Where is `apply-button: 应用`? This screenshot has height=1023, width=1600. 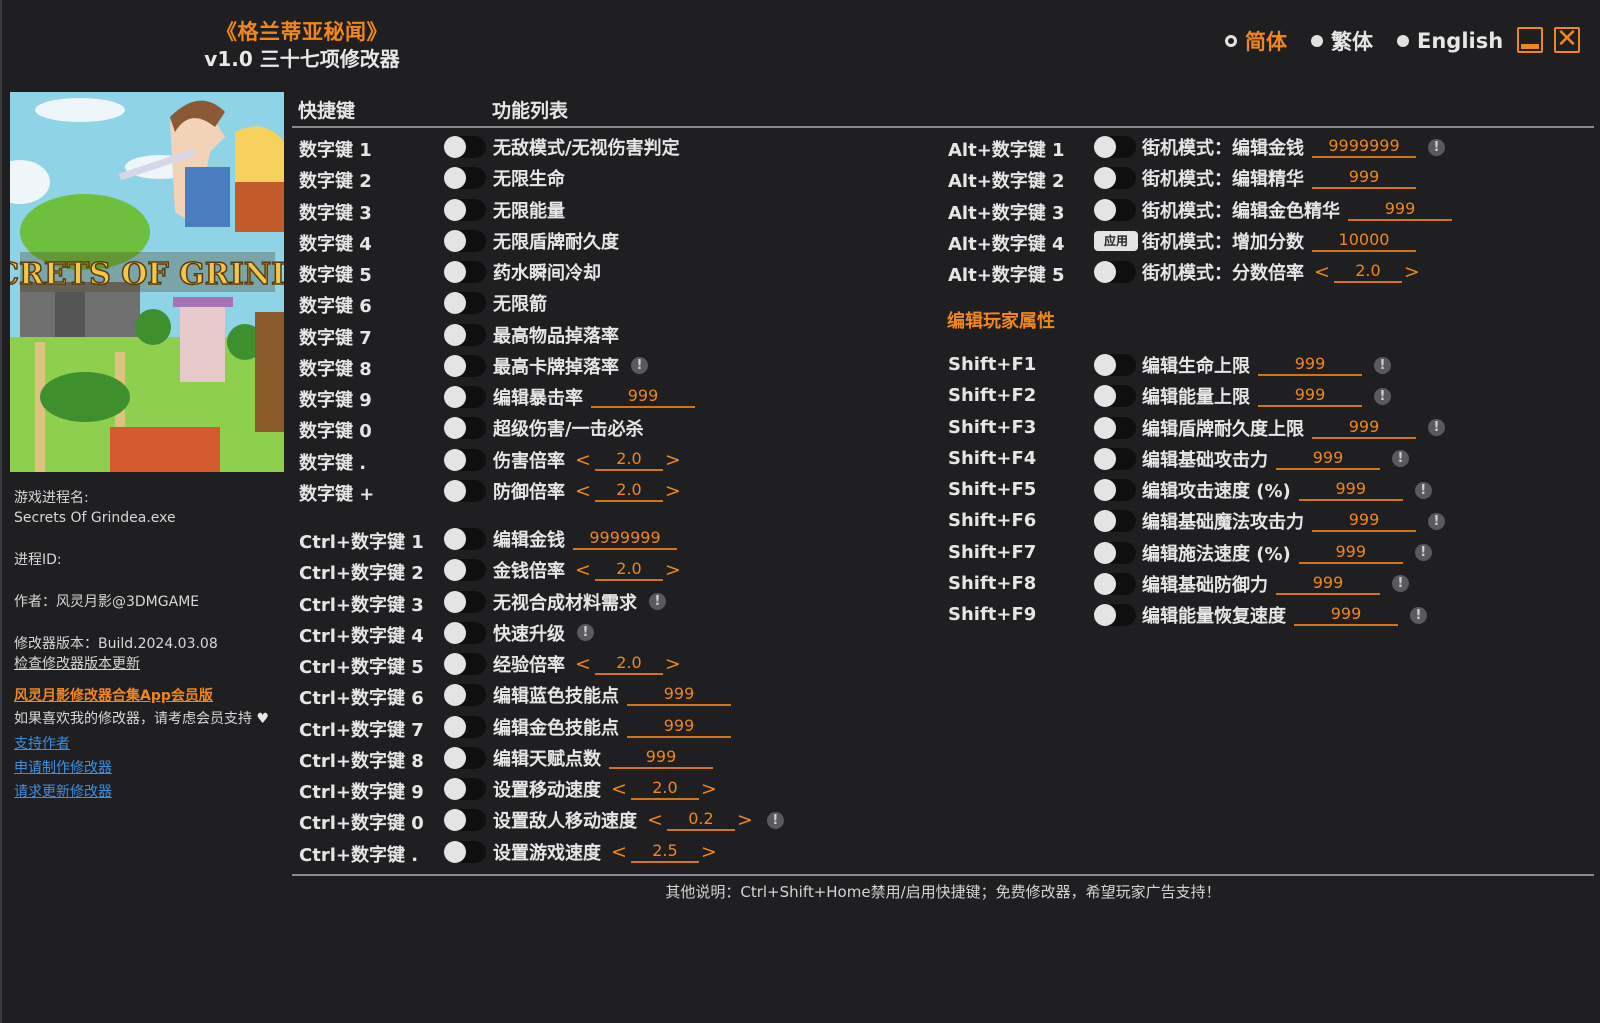 apply-button: 应用 is located at coordinates (1116, 240).